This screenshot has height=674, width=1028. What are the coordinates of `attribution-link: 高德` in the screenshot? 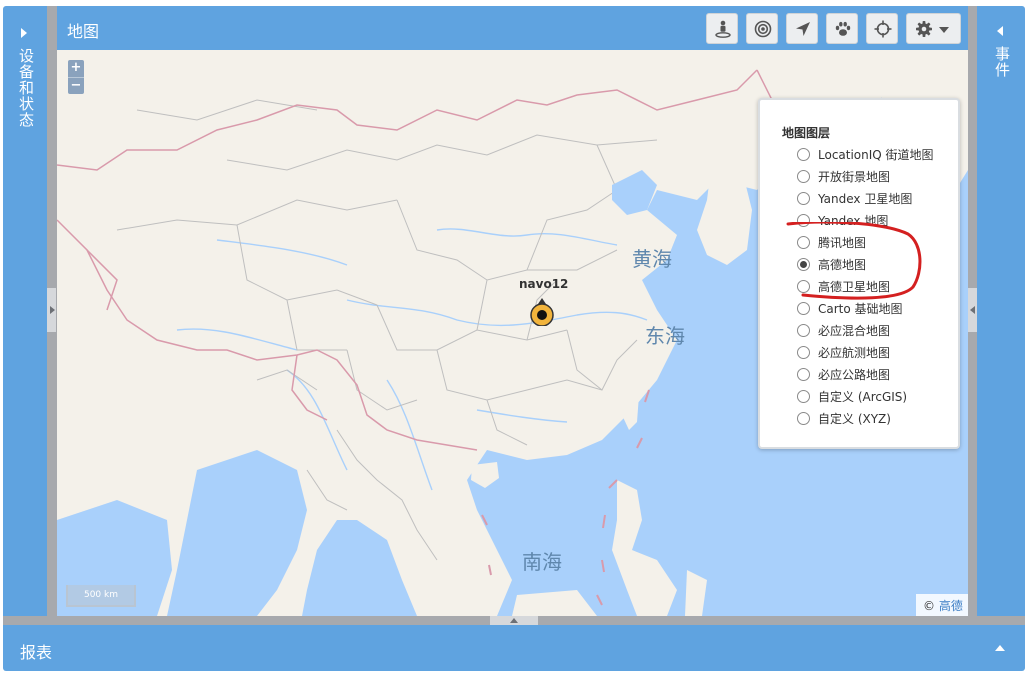 It's located at (951, 606).